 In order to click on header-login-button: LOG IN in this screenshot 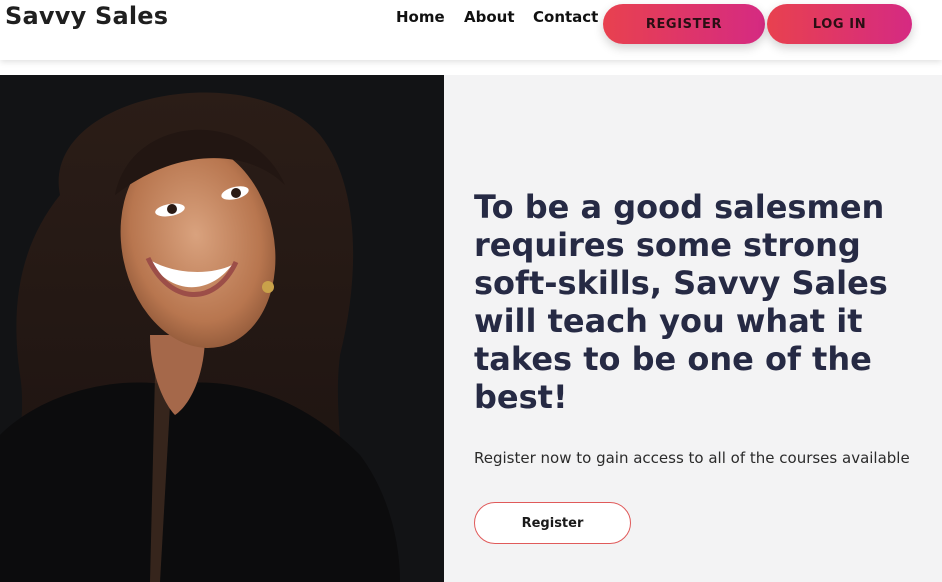, I will do `click(839, 24)`.